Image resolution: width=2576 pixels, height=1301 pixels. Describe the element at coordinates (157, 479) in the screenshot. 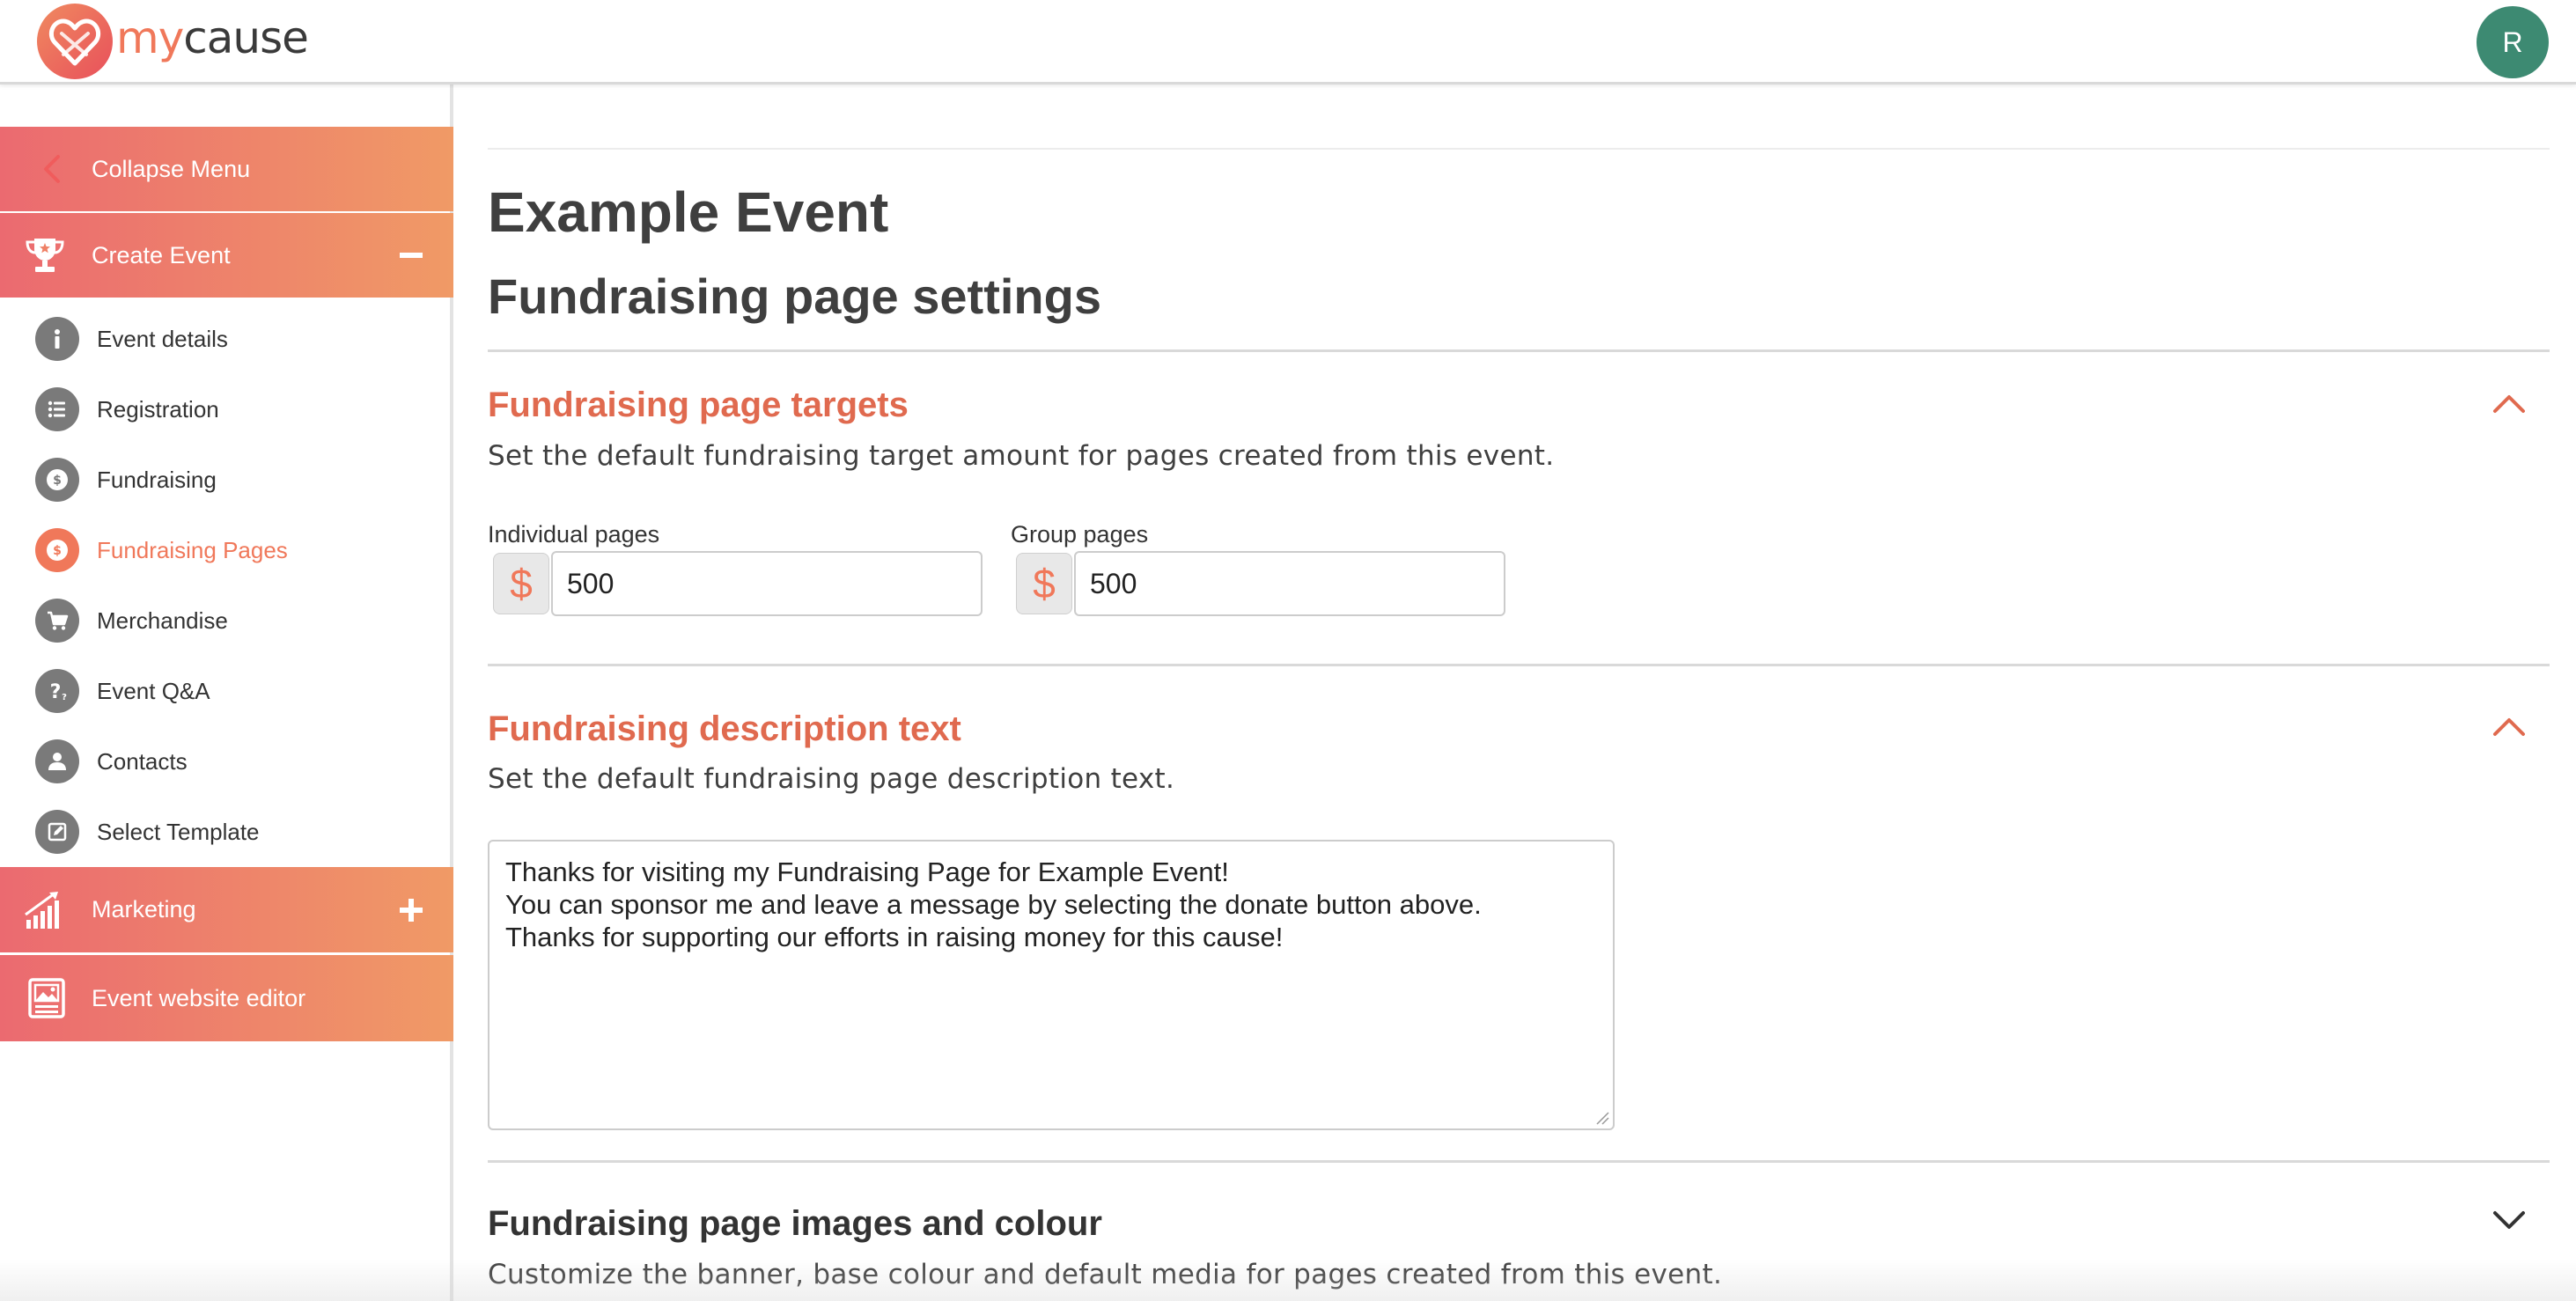

I see `sidebar-item-label: Fundraising` at that location.